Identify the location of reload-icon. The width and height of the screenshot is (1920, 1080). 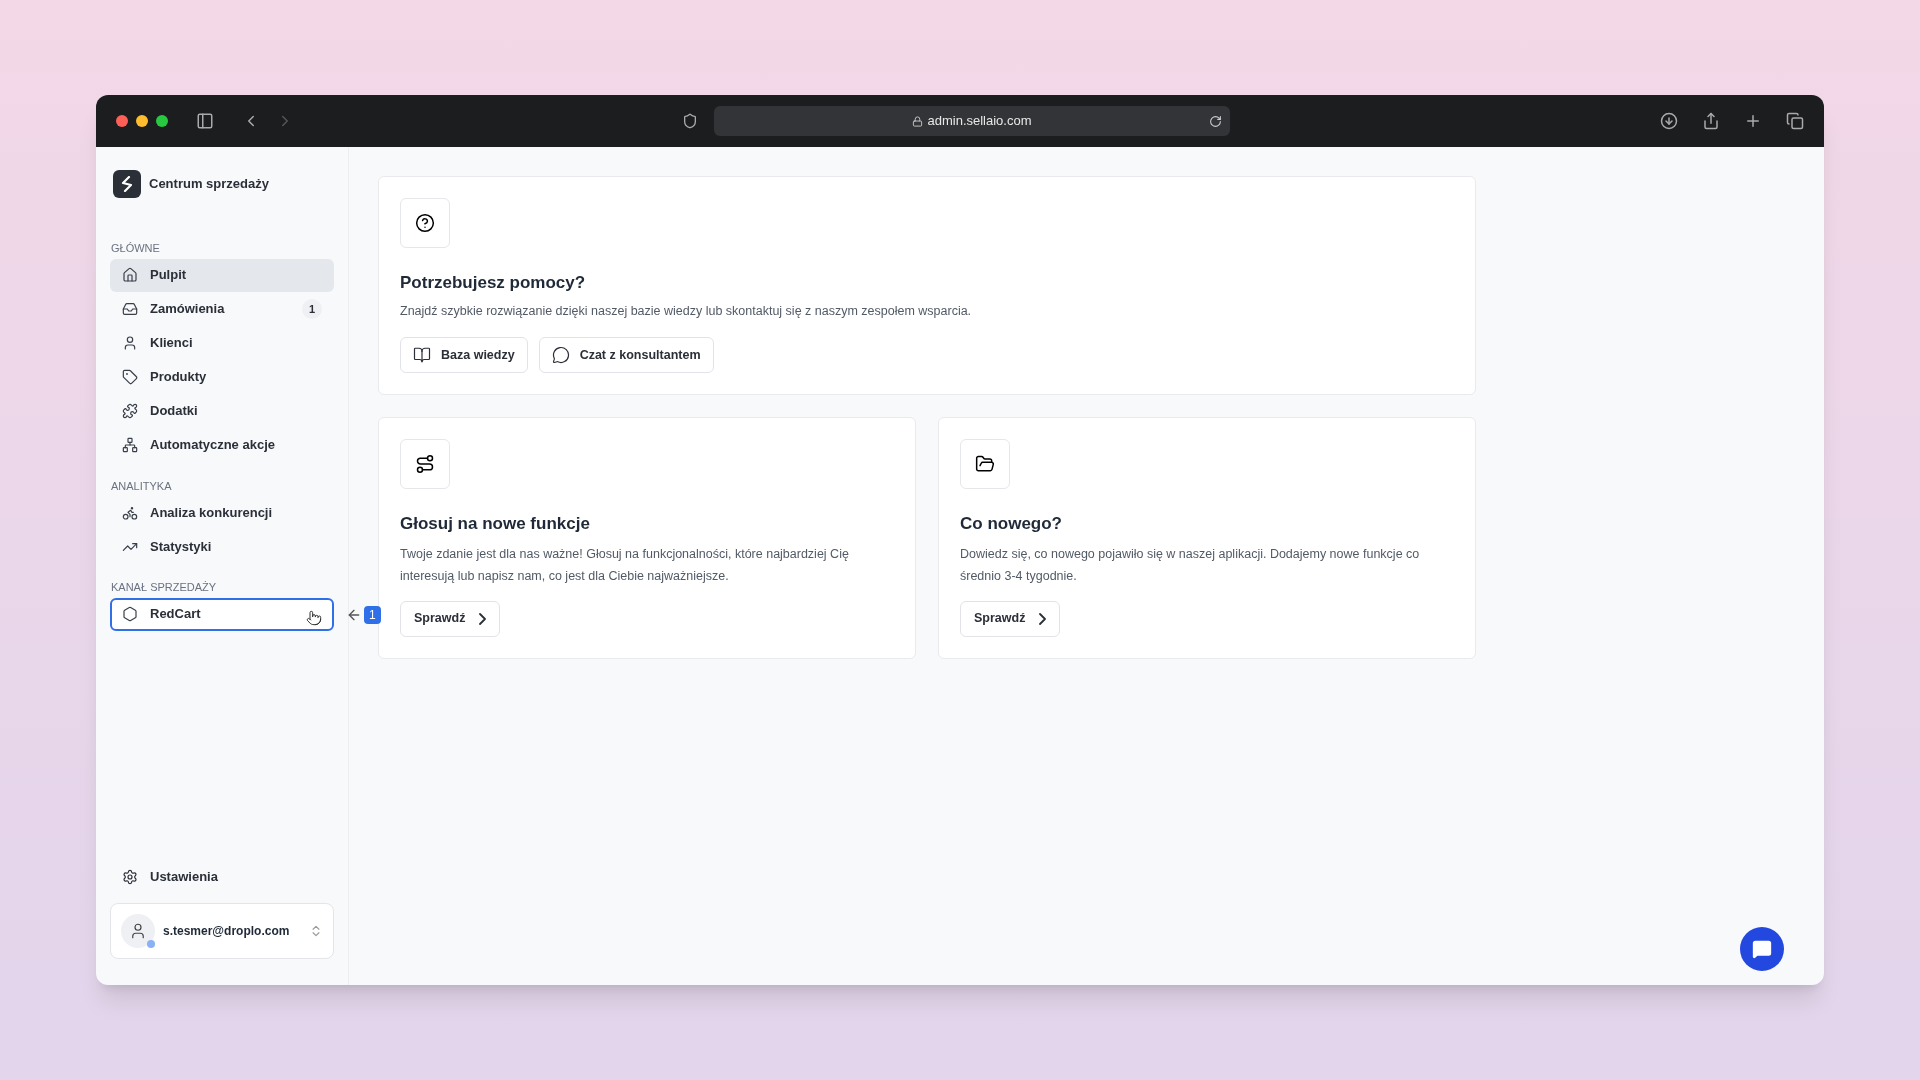
(1215, 121).